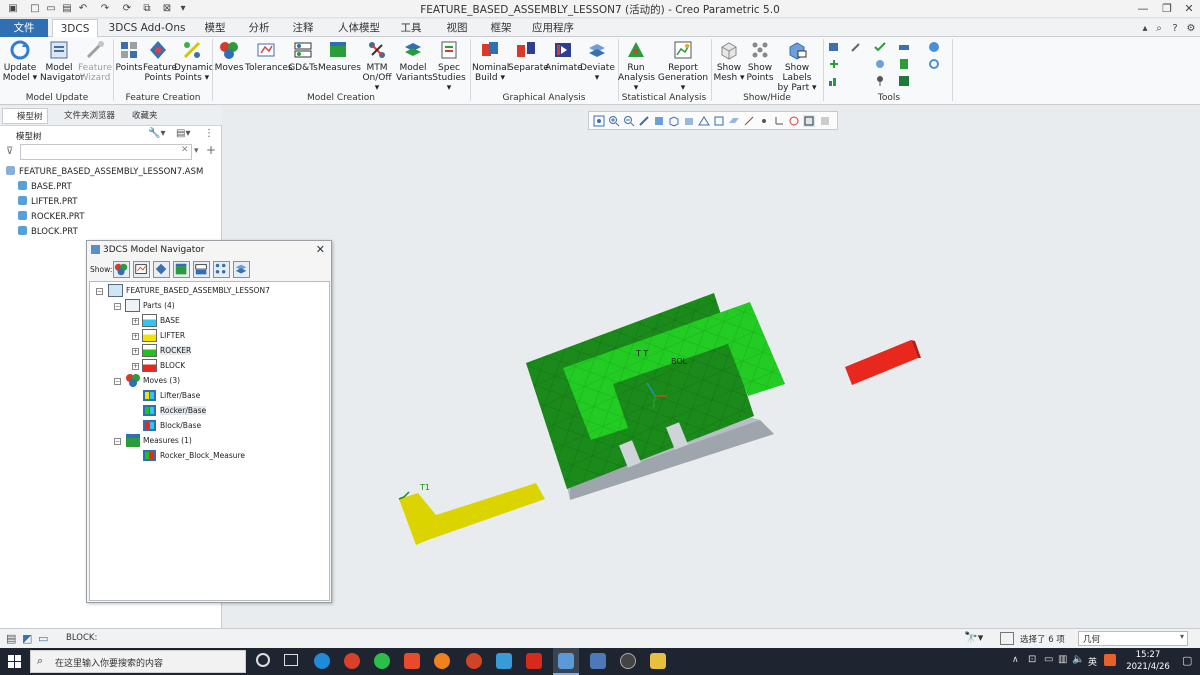 This screenshot has width=1200, height=675. Describe the element at coordinates (377, 66) in the screenshot. I see `mtm-onoff-button: MTM On/Off ▾` at that location.